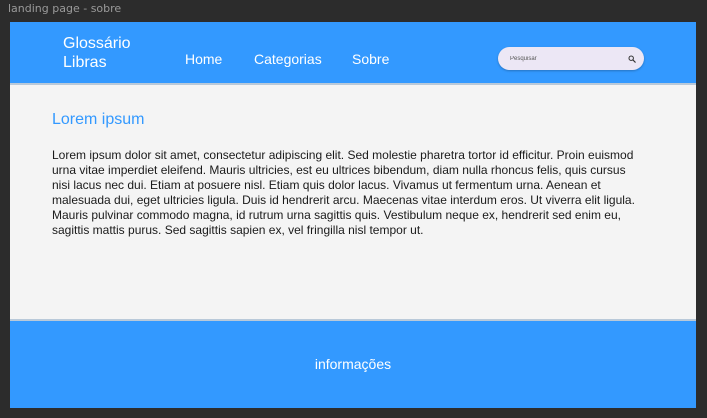 The image size is (707, 418). What do you see at coordinates (632, 59) in the screenshot?
I see `search-icon` at bounding box center [632, 59].